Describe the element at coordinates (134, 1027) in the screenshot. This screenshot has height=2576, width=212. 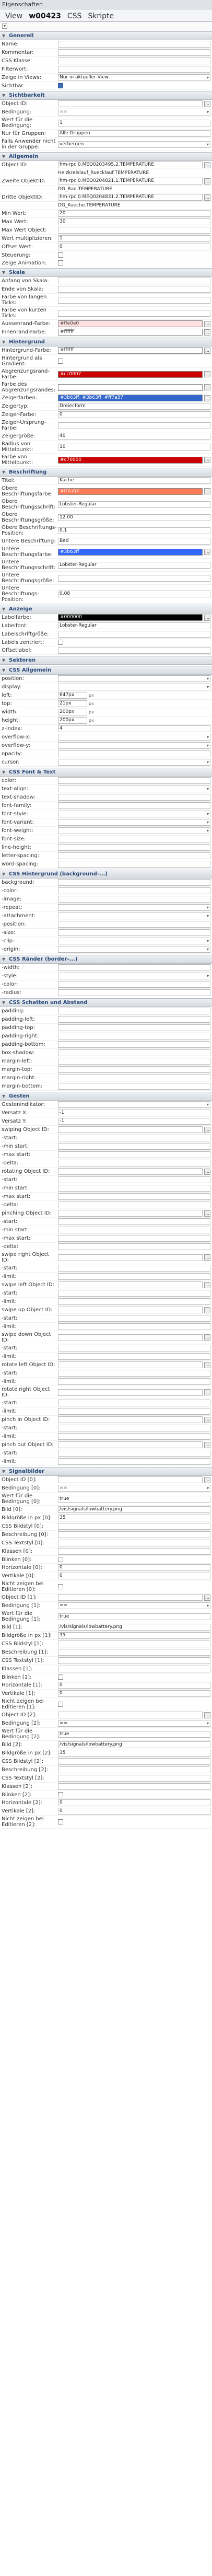
I see `padding-top-input` at that location.